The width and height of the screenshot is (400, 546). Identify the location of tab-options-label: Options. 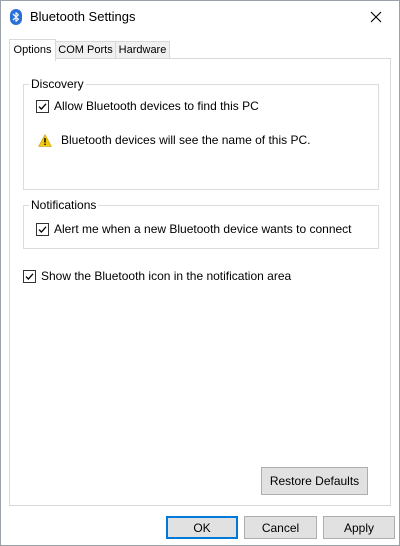
(32, 50).